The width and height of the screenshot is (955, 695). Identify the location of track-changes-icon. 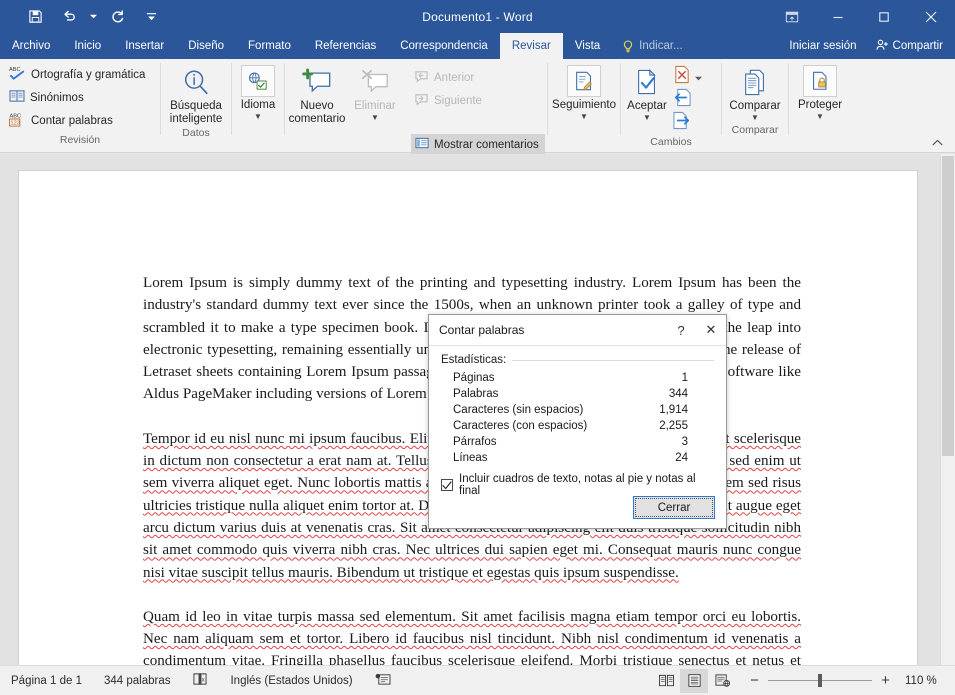
(584, 81).